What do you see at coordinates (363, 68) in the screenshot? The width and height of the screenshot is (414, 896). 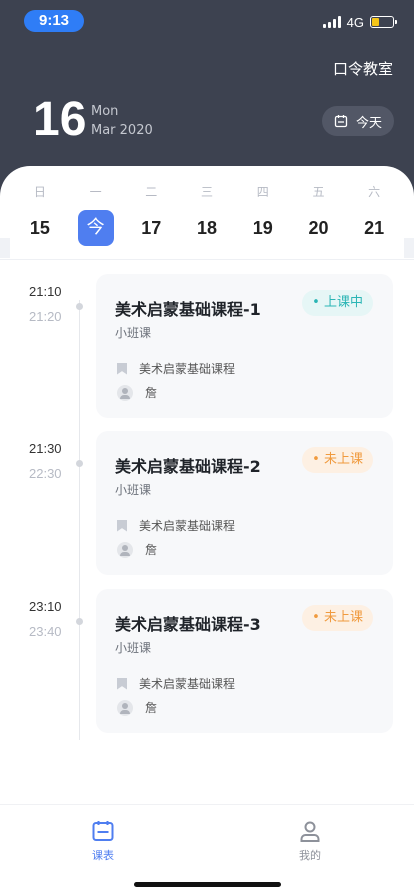 I see `class-code-button: 口令教室` at bounding box center [363, 68].